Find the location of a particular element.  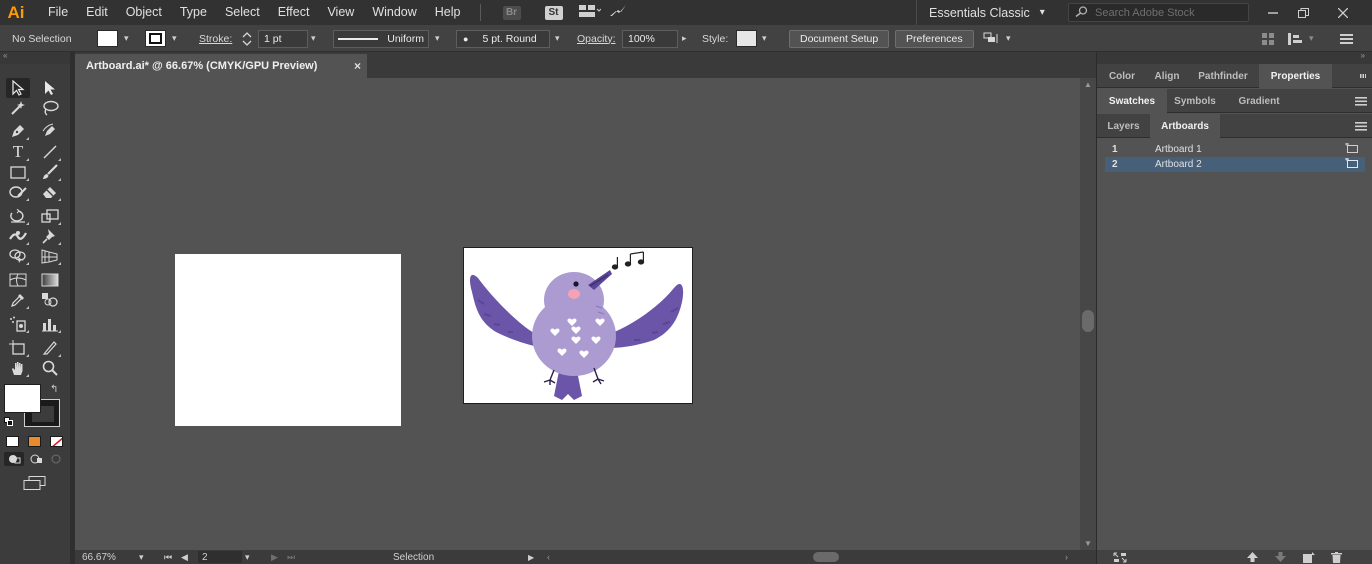

tab-align: Align is located at coordinates (1167, 76).